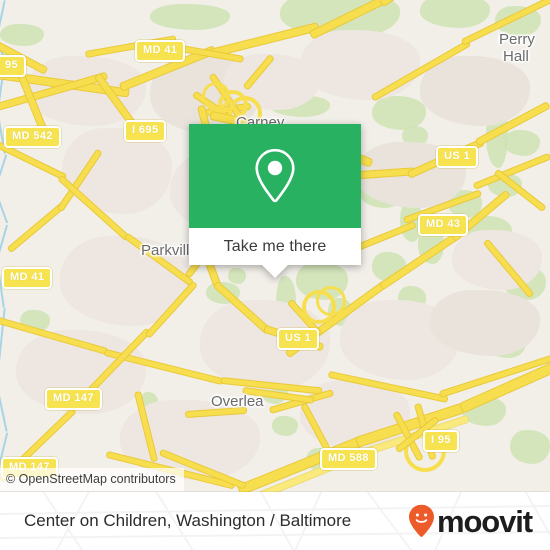  I want to click on moovit-logo: moovit, so click(470, 521).